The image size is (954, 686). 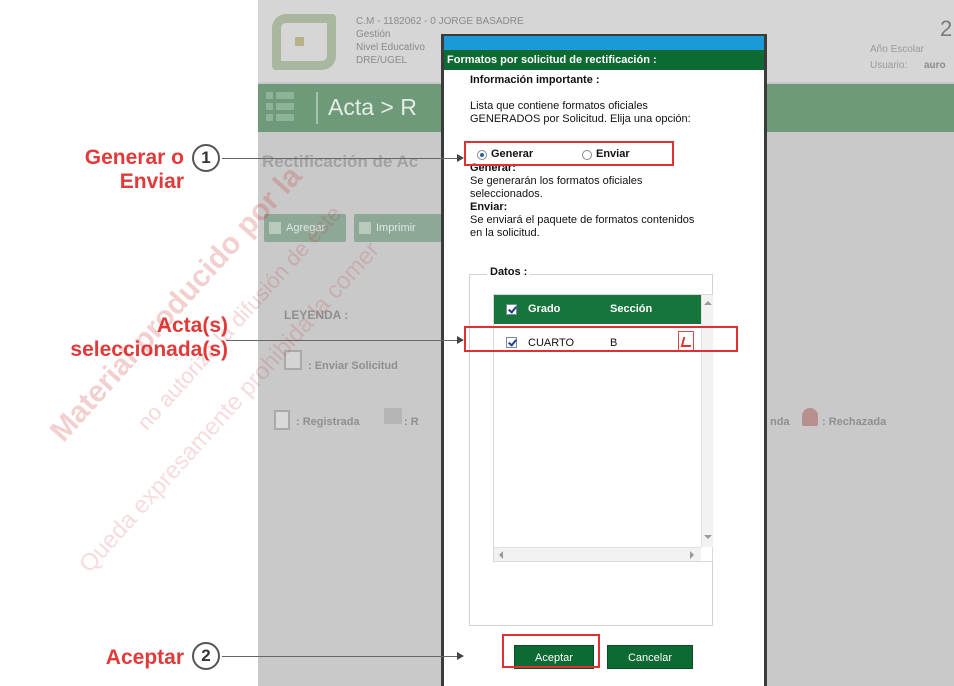 What do you see at coordinates (597, 309) in the screenshot?
I see `grid-header: Grado Sección` at bounding box center [597, 309].